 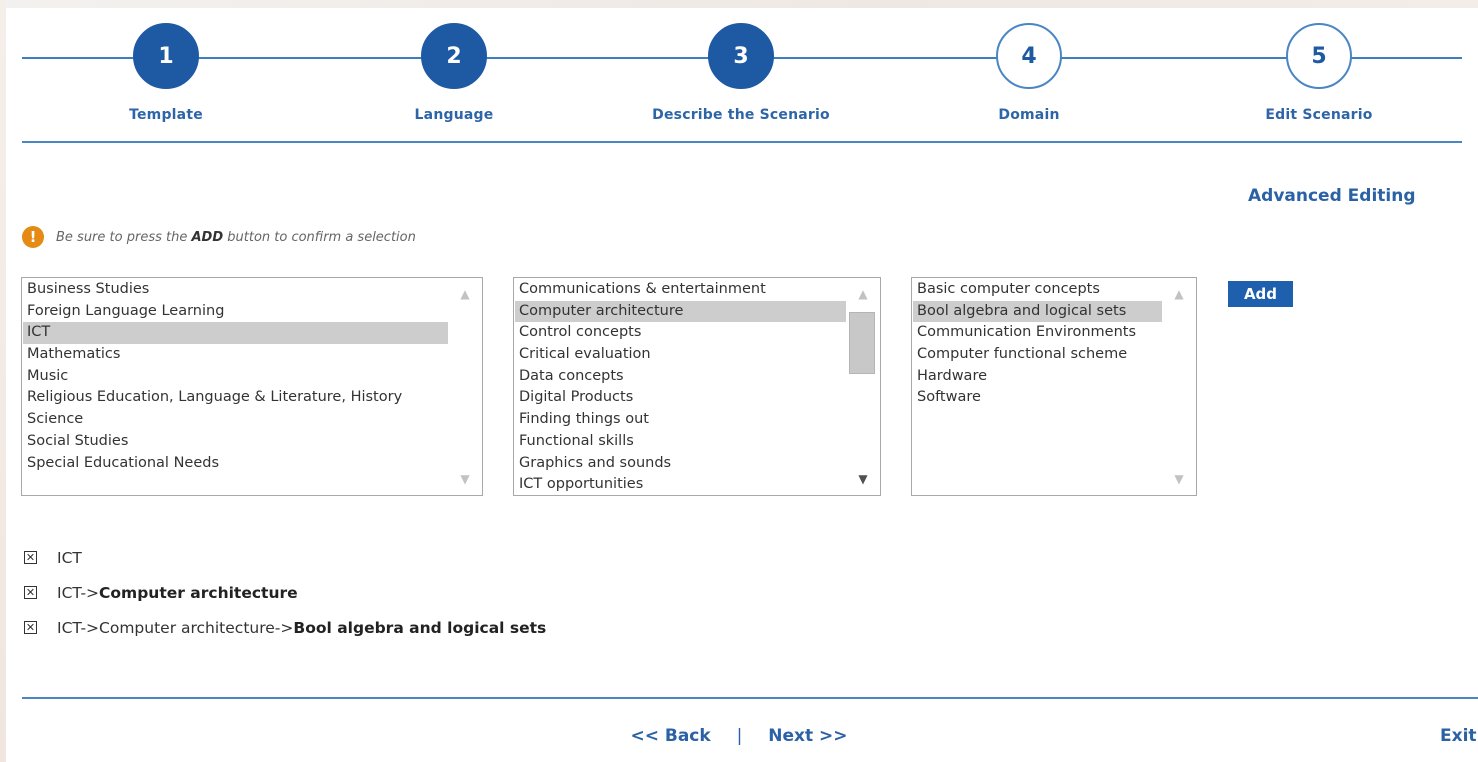 I want to click on list-option: ICT, so click(x=236, y=333).